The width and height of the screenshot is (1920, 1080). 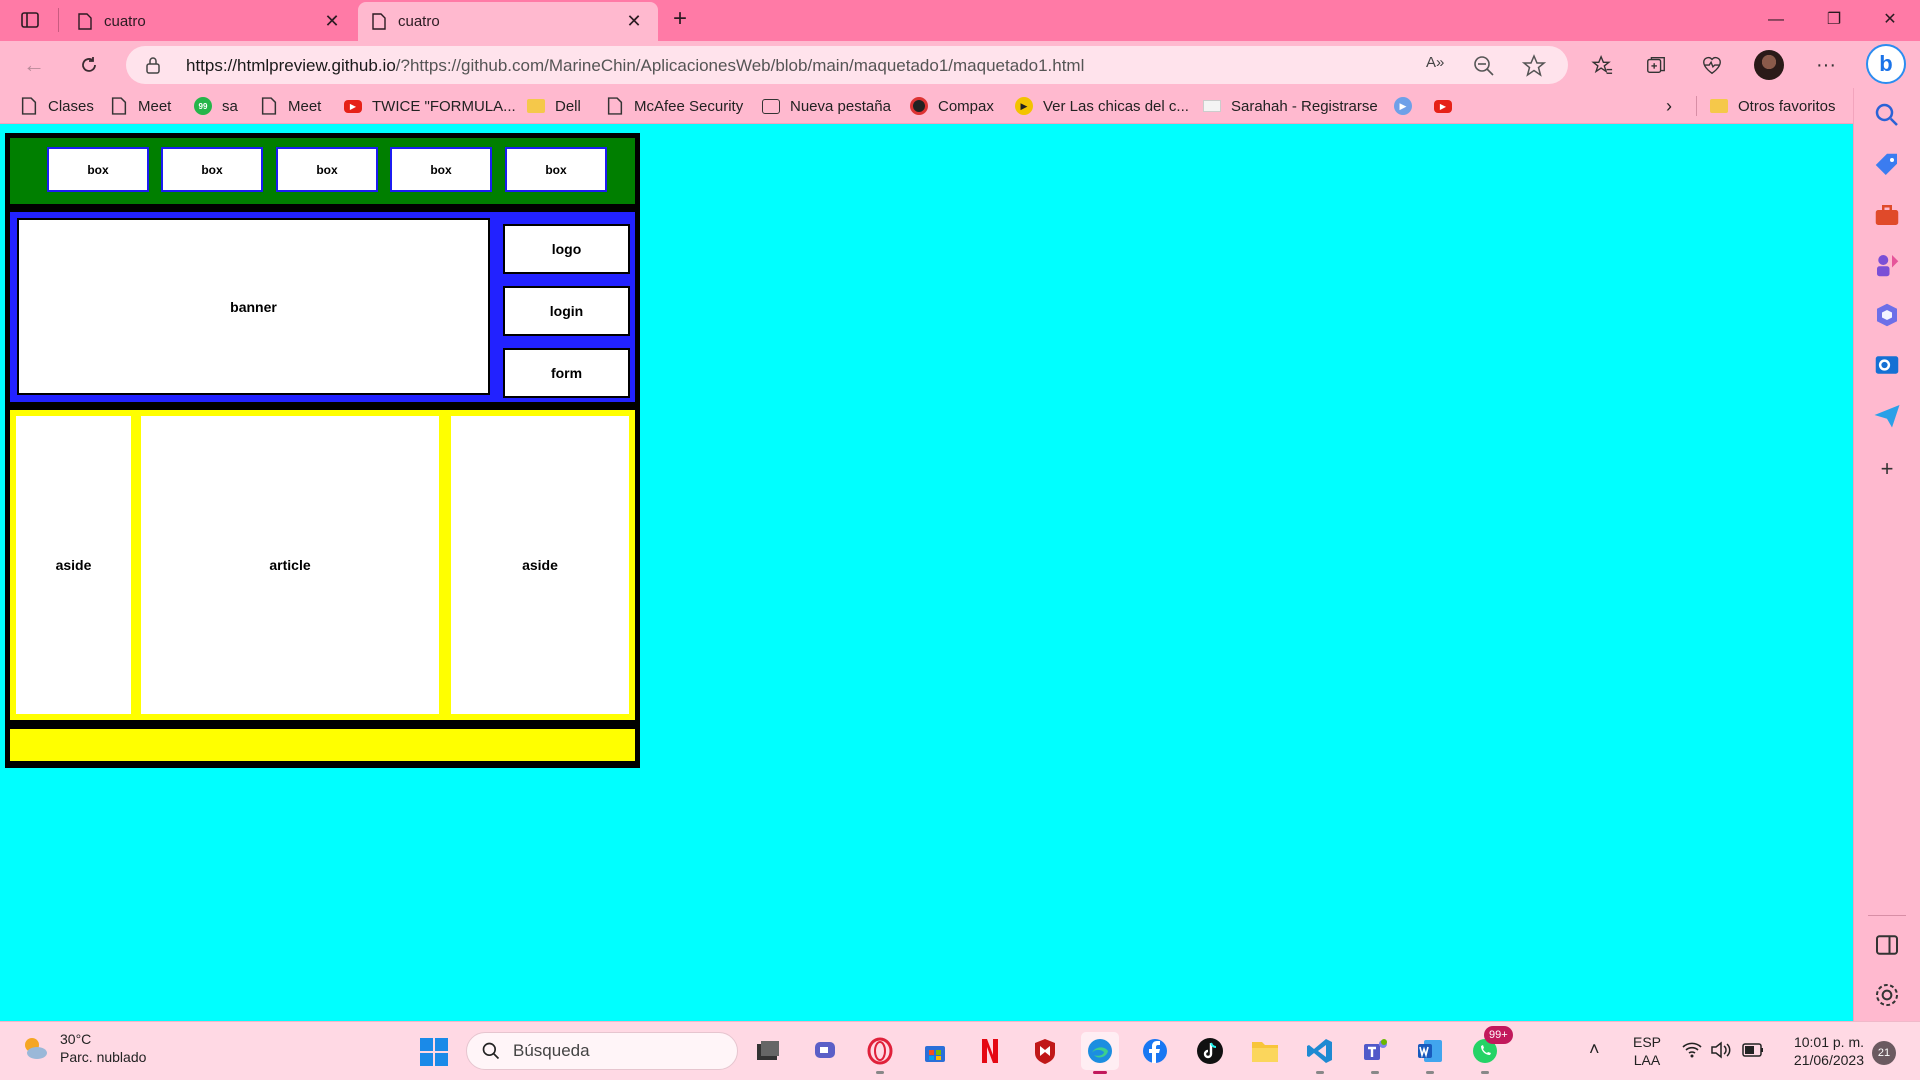 I want to click on facebook-app, so click(x=1155, y=1051).